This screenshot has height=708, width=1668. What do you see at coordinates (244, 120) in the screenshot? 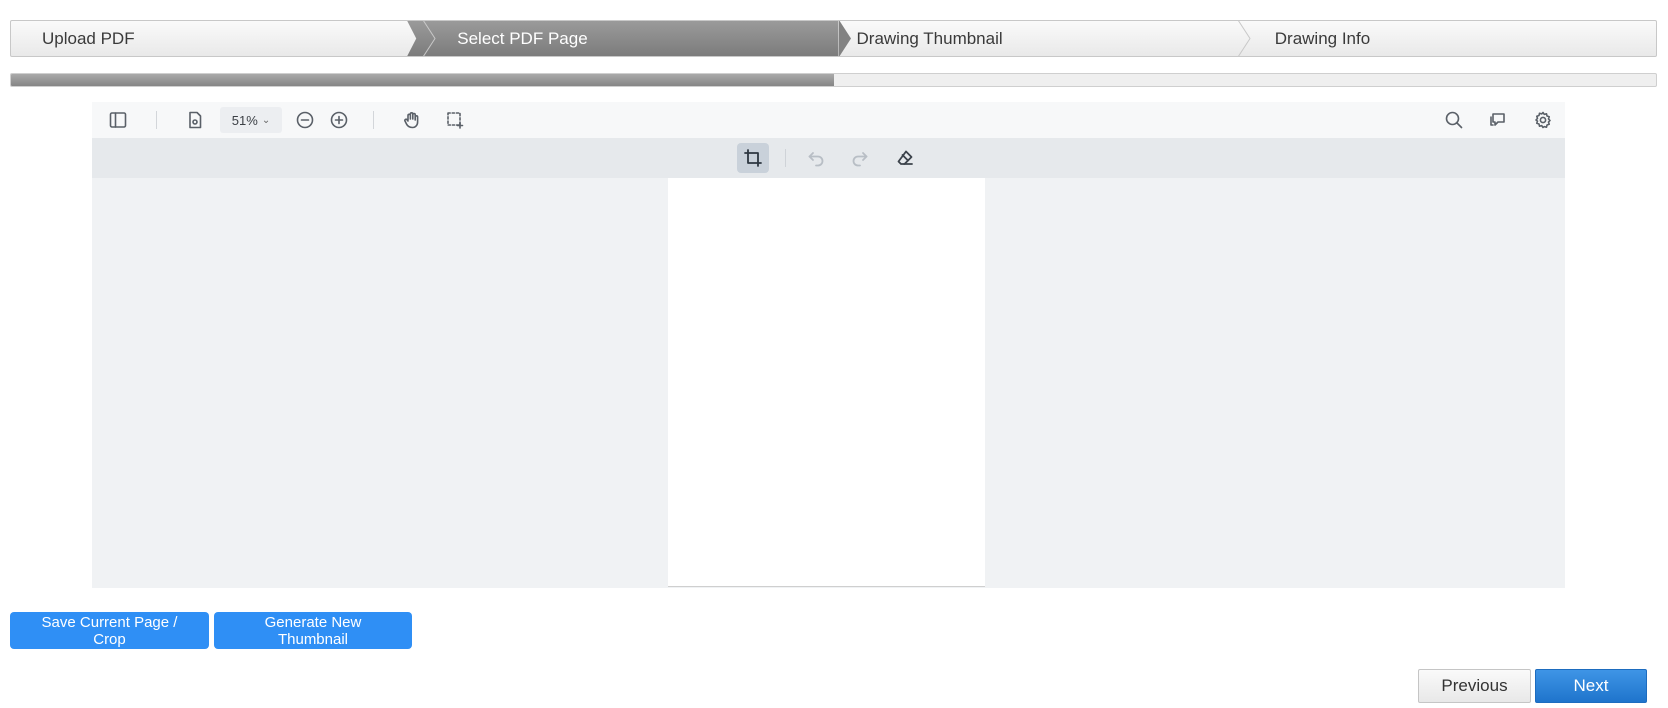
I see `zoom-value: 51%` at bounding box center [244, 120].